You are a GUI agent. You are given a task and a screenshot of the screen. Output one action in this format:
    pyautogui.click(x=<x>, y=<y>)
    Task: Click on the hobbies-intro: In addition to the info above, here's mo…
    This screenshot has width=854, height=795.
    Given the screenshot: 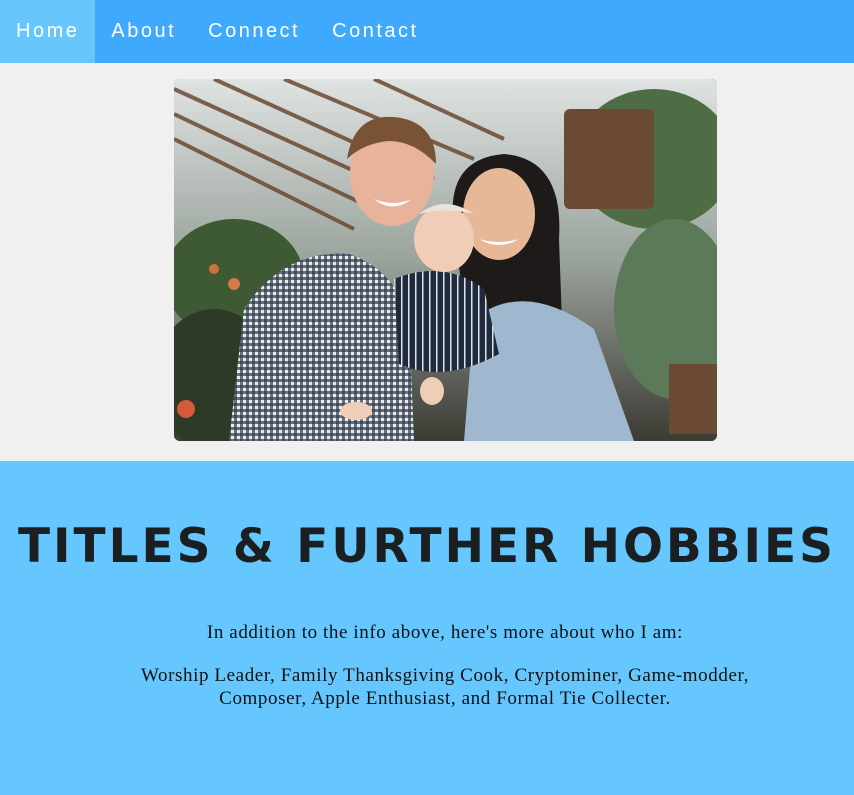 What is the action you would take?
    pyautogui.click(x=445, y=632)
    